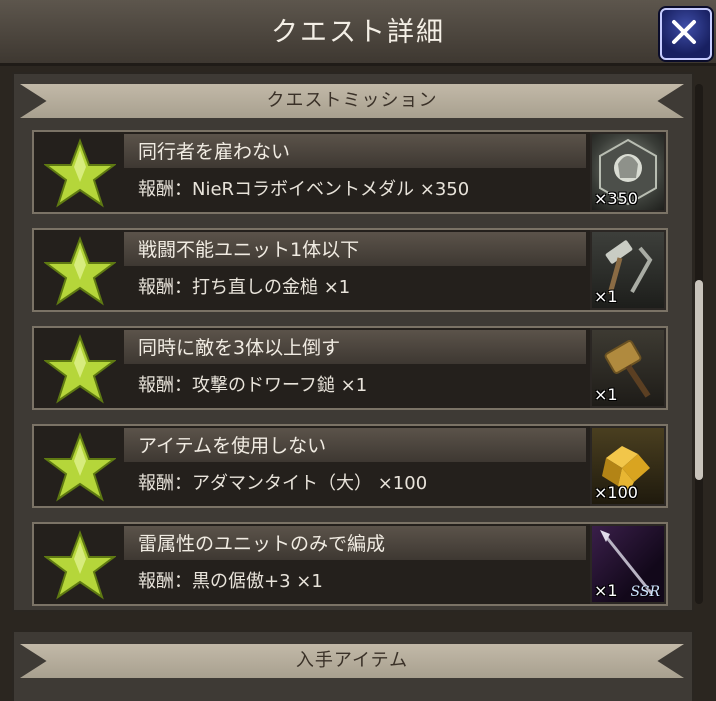 Image resolution: width=716 pixels, height=701 pixels. I want to click on mission-reward: 報酬：NieRコラボイベントメダル ×350, so click(304, 189).